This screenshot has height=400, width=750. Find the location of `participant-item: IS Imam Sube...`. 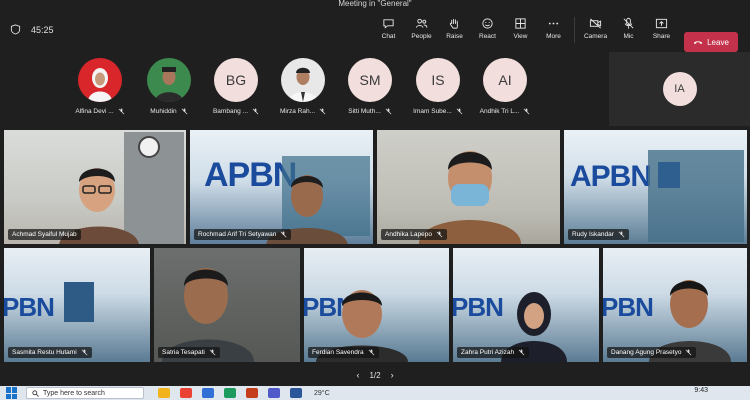

participant-item: IS Imam Sube... is located at coordinates (438, 86).